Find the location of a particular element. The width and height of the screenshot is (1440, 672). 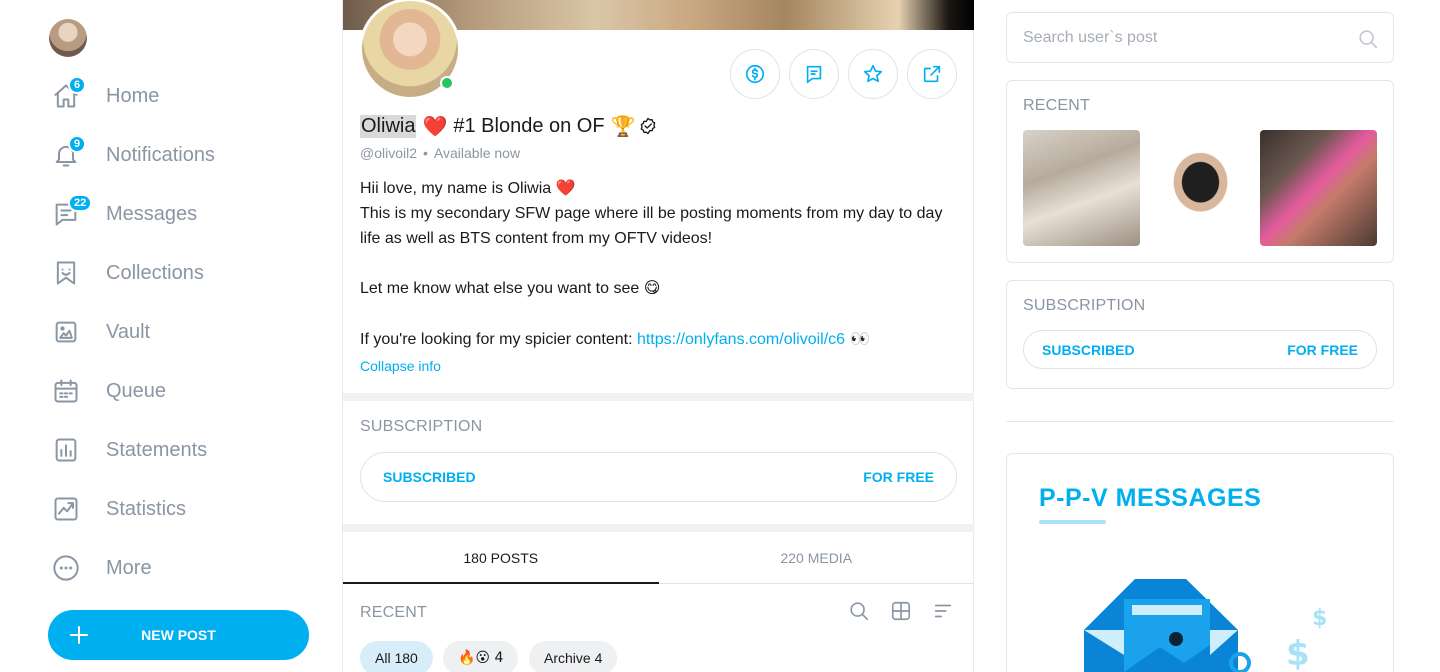

sidebar-item-label: Messages is located at coordinates (152, 213).